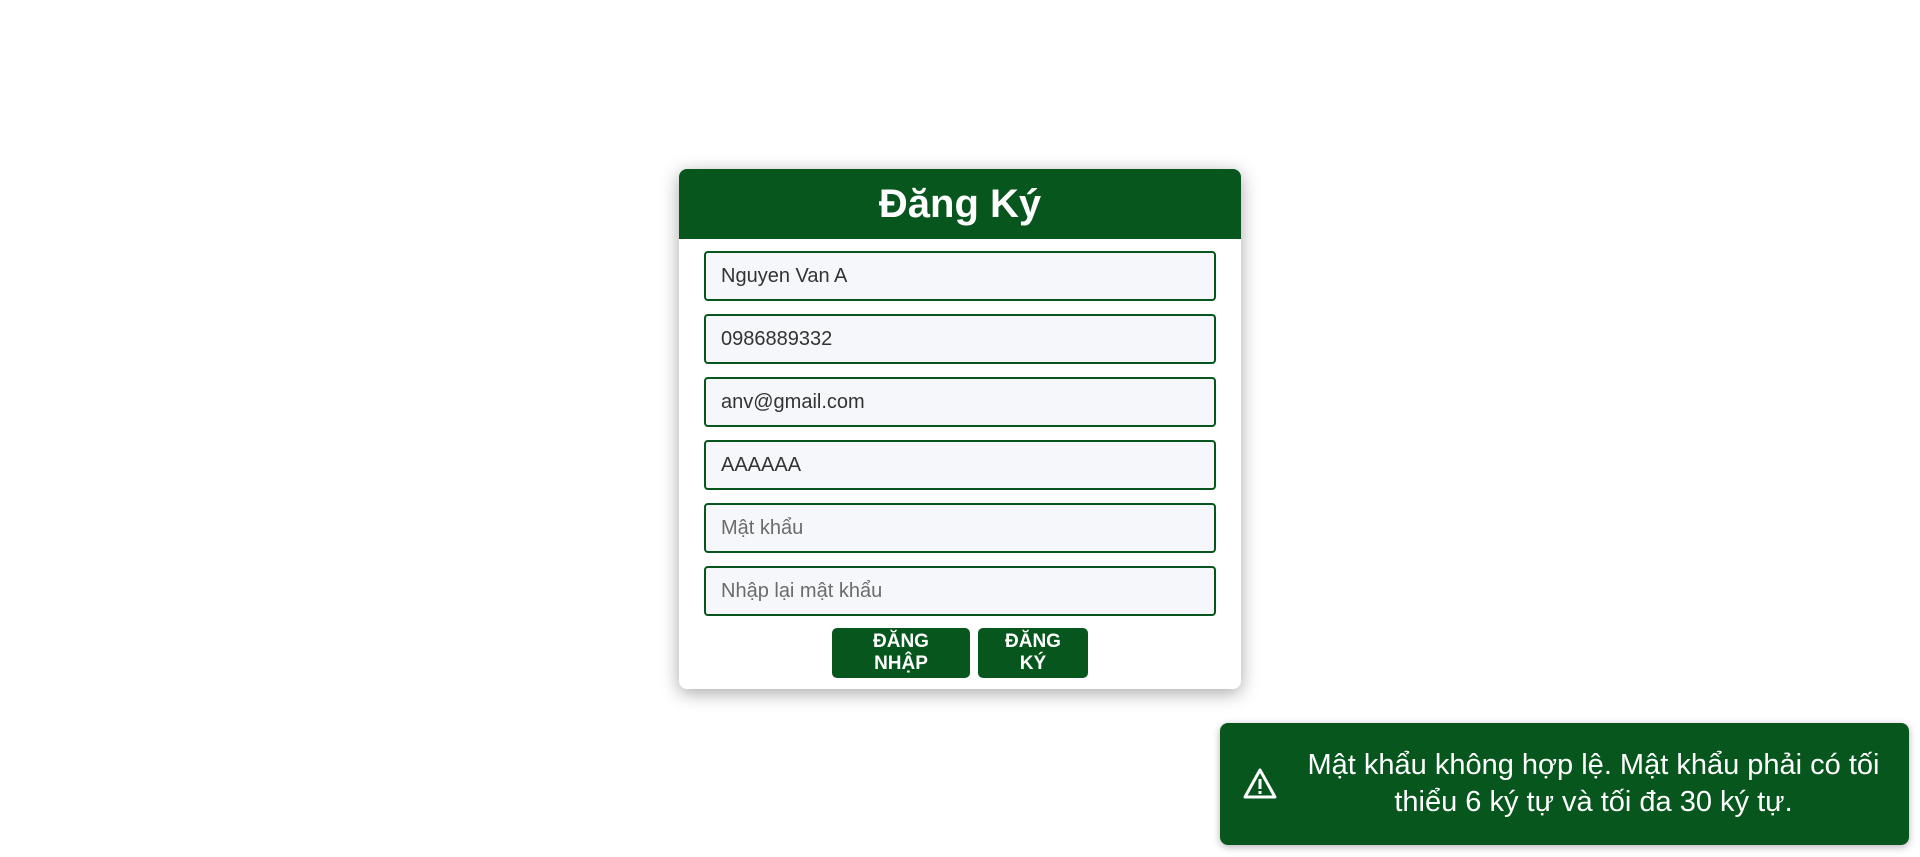  Describe the element at coordinates (960, 402) in the screenshot. I see `email-input` at that location.